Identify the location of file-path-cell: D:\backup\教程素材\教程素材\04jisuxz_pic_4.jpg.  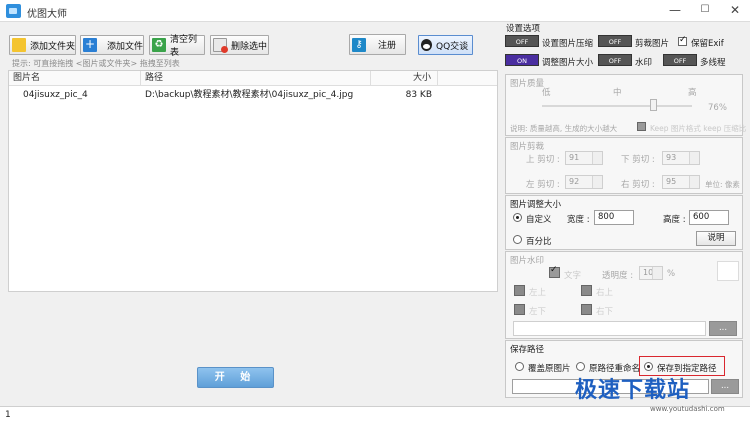
(249, 95).